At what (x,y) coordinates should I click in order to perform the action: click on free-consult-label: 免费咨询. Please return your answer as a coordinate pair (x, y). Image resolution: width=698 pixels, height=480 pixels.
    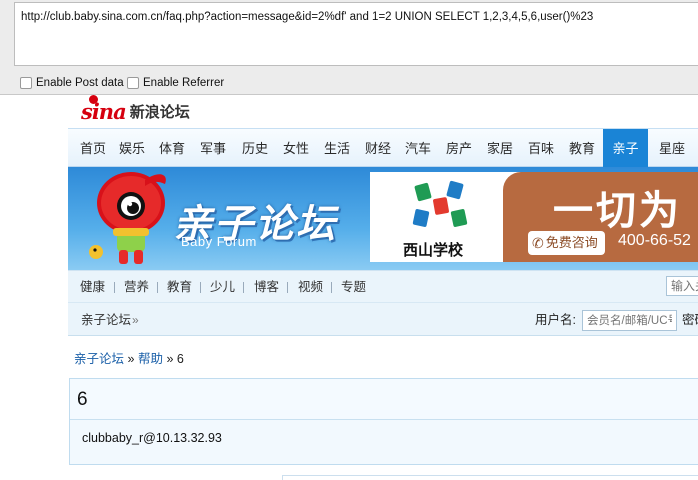
    Looking at the image, I should click on (571, 242).